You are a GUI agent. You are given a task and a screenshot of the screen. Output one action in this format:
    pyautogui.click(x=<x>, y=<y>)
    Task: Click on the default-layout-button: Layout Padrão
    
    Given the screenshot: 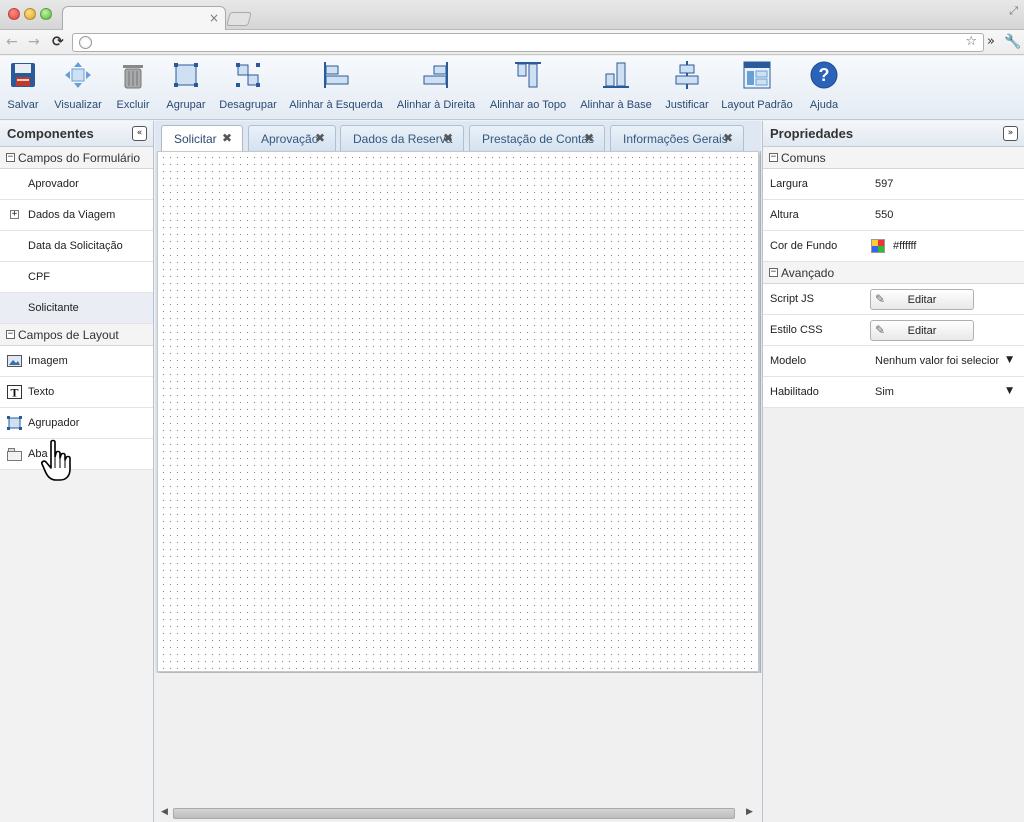 What is the action you would take?
    pyautogui.click(x=757, y=88)
    